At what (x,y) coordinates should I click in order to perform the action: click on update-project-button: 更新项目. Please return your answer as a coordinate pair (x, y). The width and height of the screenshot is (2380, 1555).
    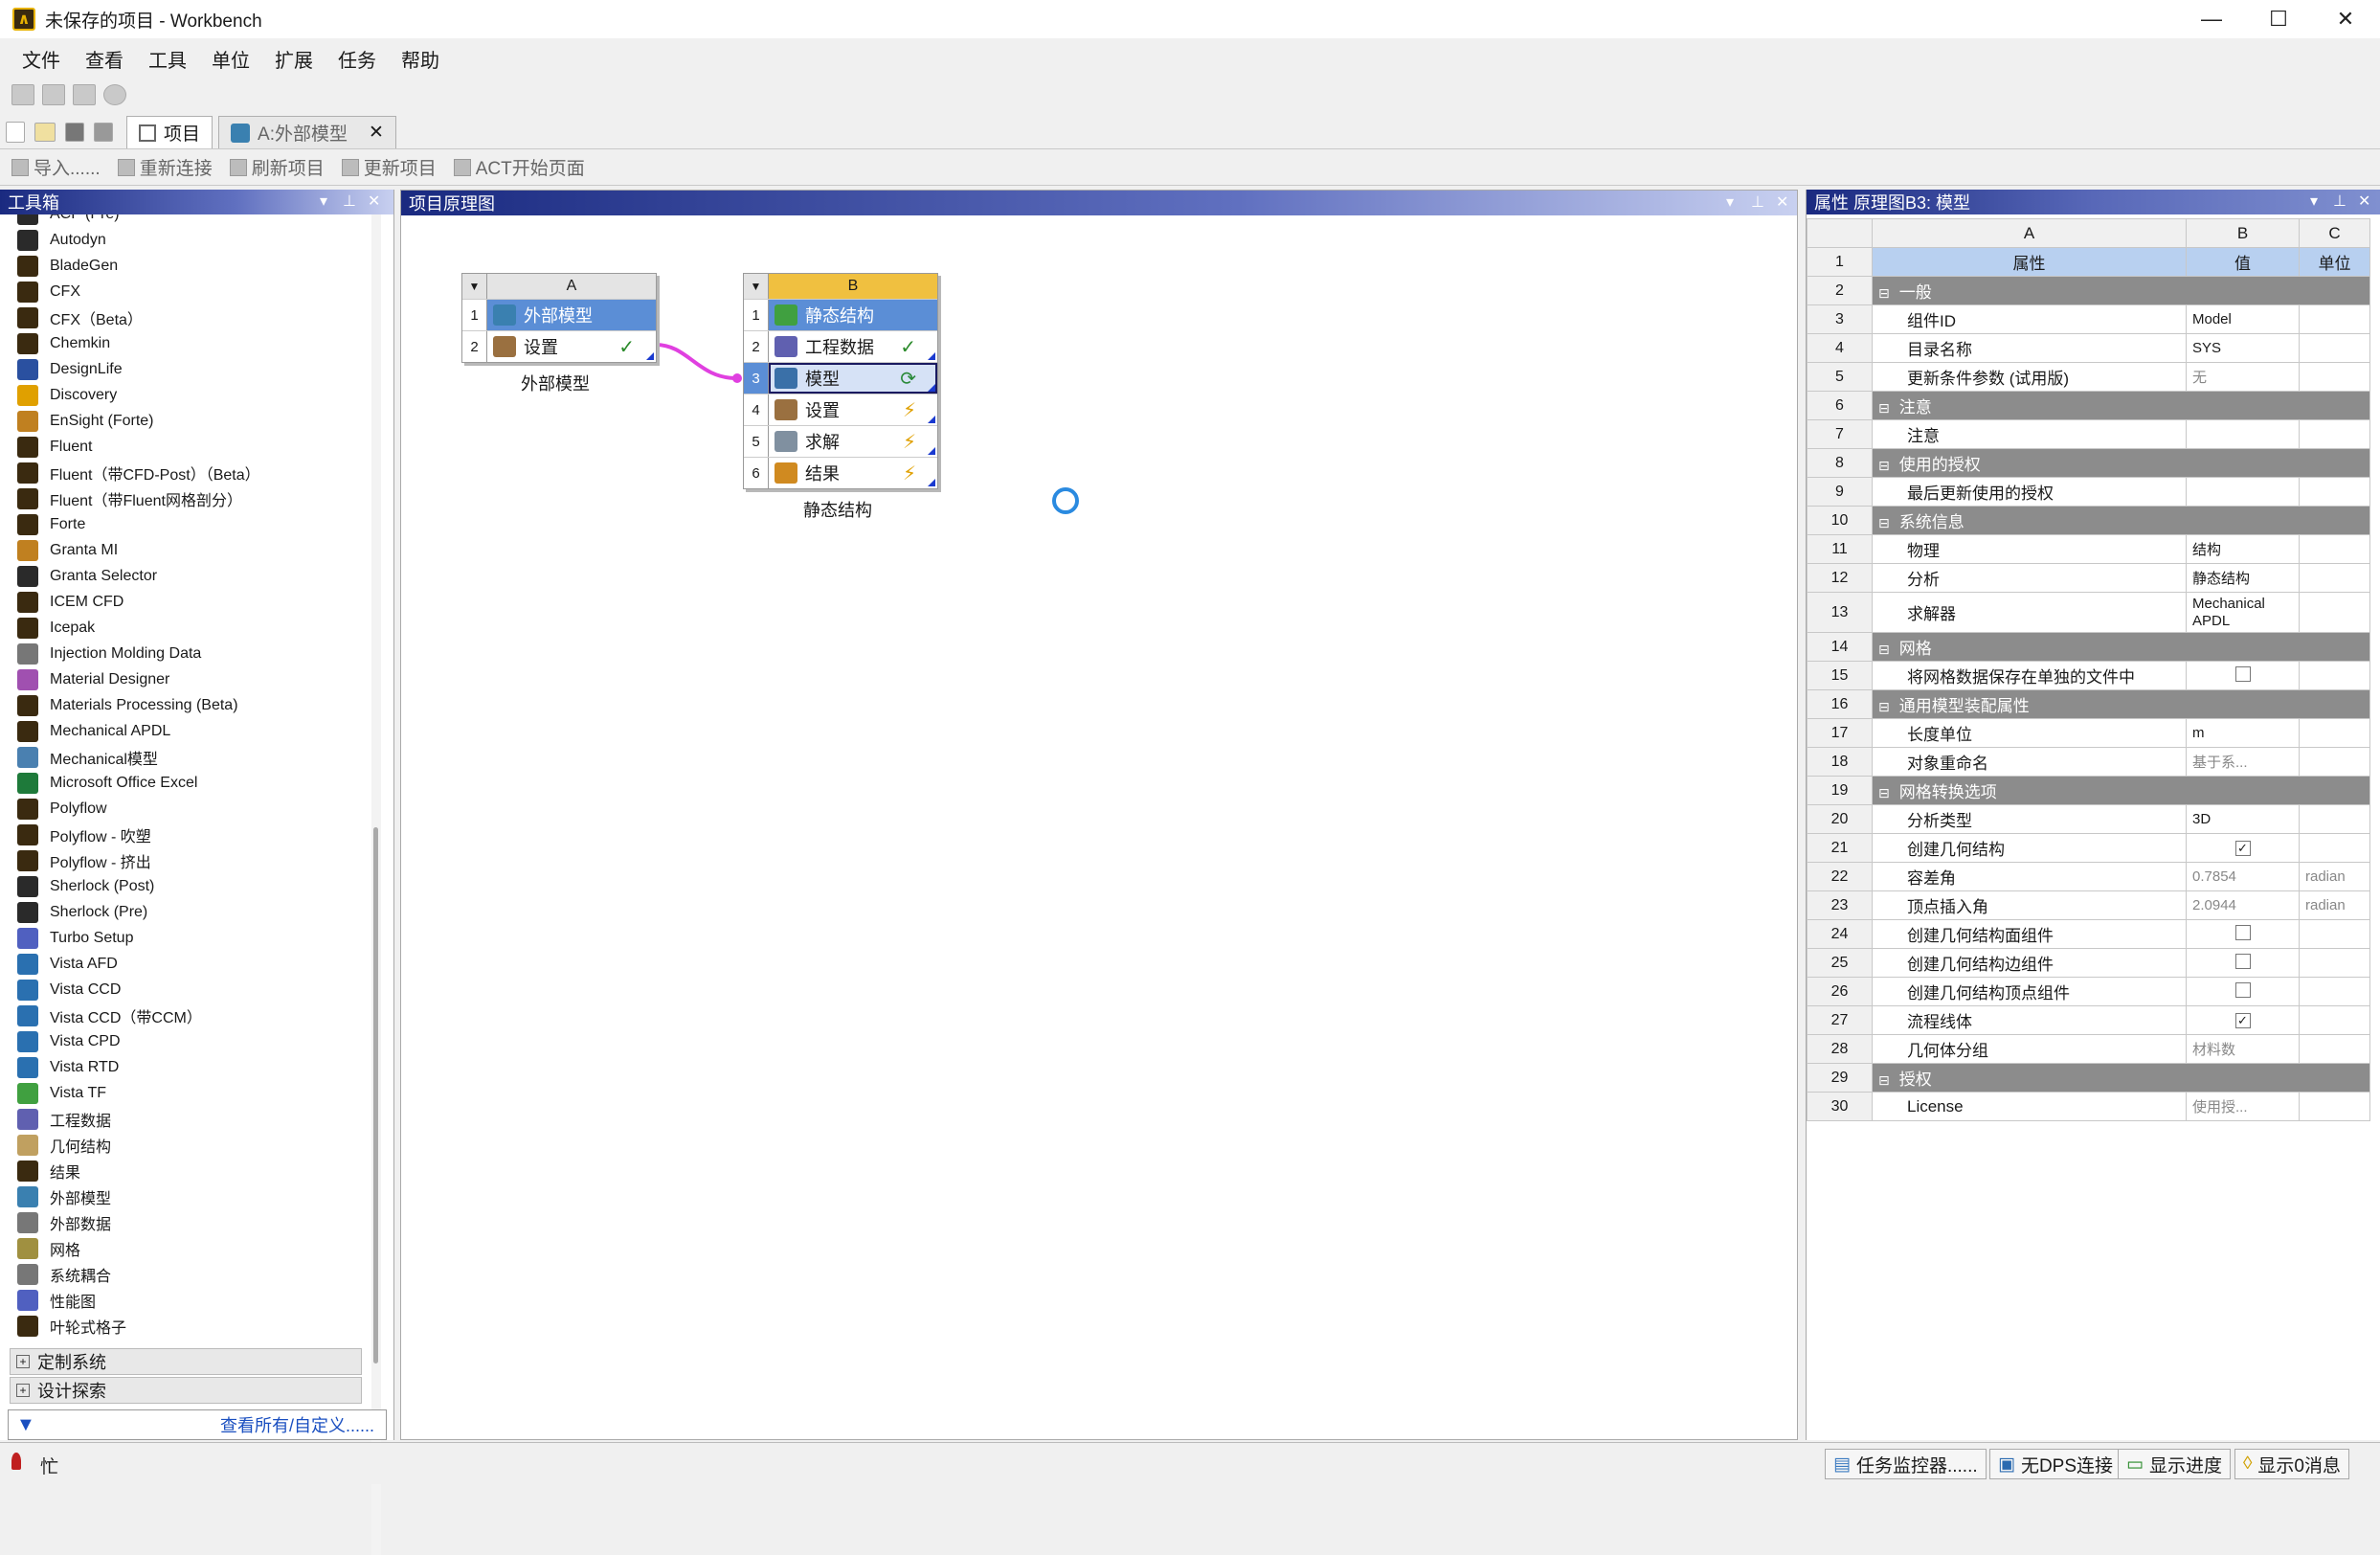
    Looking at the image, I should click on (389, 167).